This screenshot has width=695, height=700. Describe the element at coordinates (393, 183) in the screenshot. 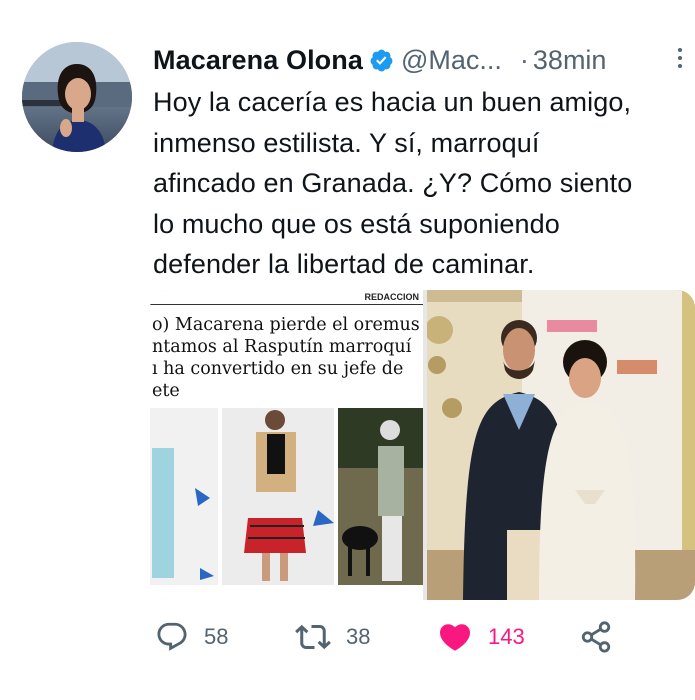

I see `tweet-text-line: afincado en Granada. ¿Y? Cómo siento` at that location.